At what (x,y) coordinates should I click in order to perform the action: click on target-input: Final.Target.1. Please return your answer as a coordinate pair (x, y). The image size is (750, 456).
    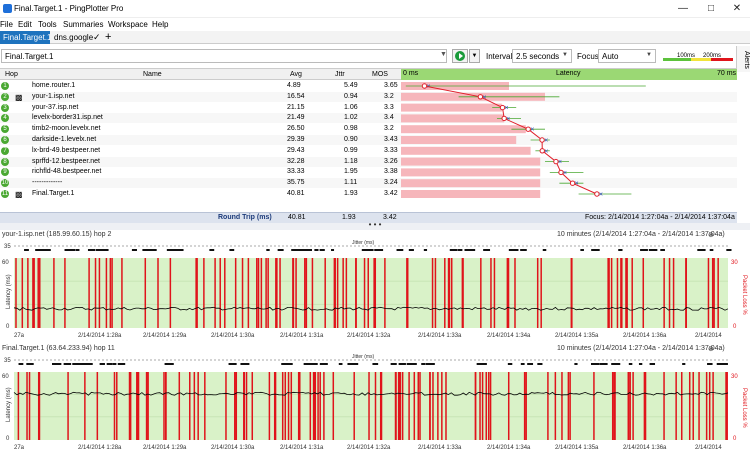
    Looking at the image, I should click on (224, 56).